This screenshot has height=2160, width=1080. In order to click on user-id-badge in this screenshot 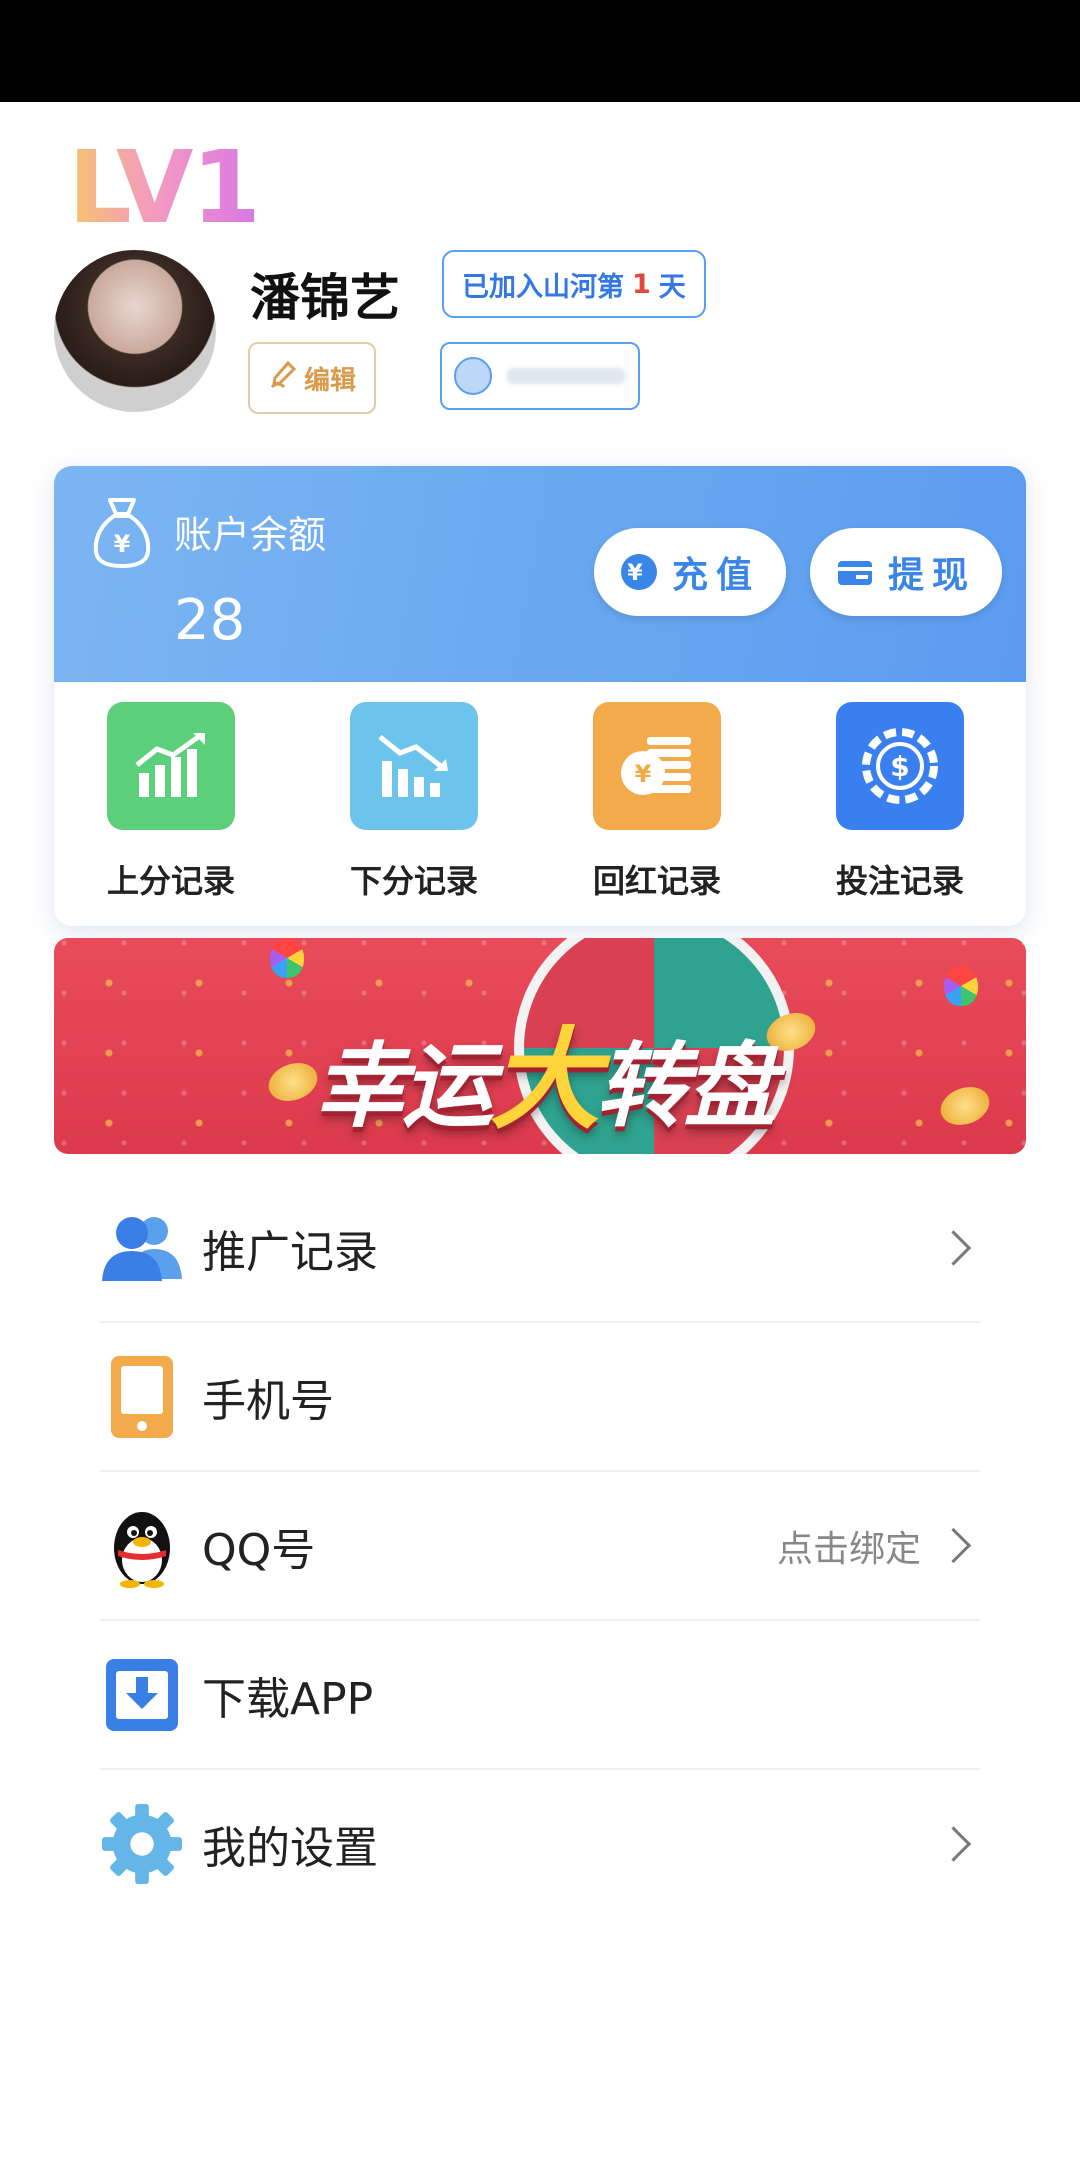, I will do `click(540, 376)`.